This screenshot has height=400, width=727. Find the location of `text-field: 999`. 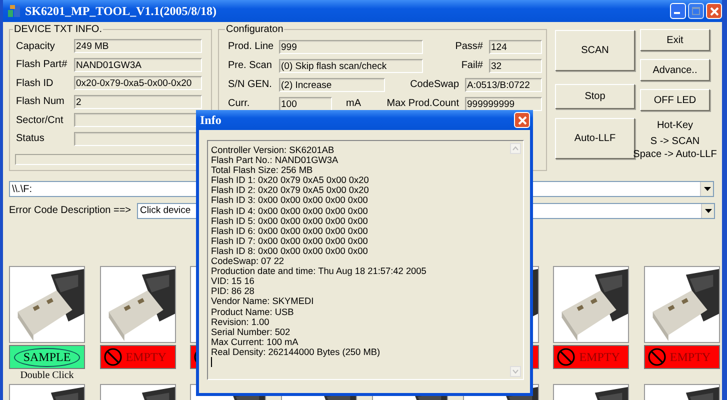

text-field: 999 is located at coordinates (351, 47).